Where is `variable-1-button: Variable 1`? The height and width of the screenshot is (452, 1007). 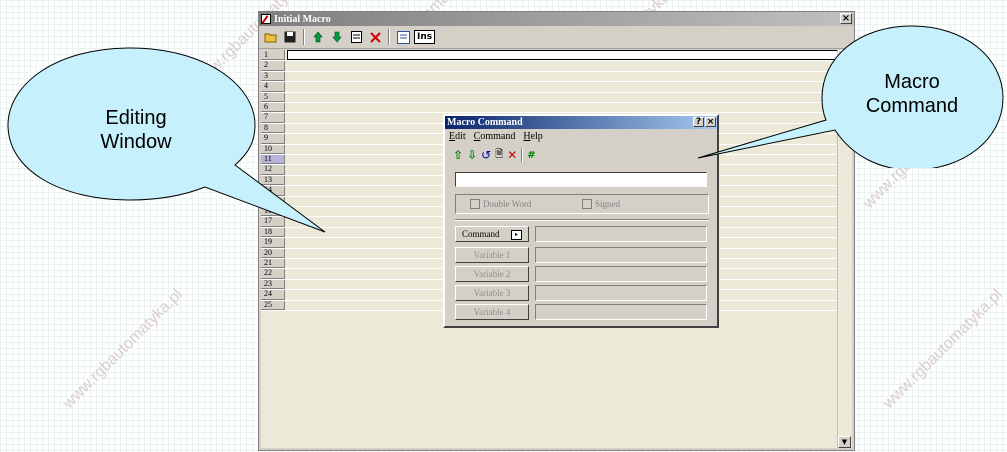
variable-1-button: Variable 1 is located at coordinates (492, 255).